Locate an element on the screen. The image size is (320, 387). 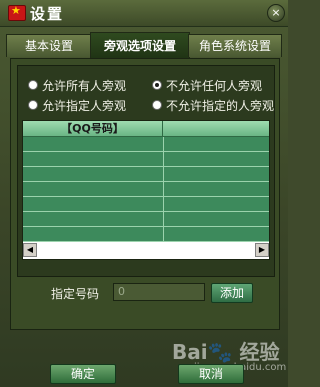
column-header-qq-number: 【QQ号码】 is located at coordinates (93, 128).